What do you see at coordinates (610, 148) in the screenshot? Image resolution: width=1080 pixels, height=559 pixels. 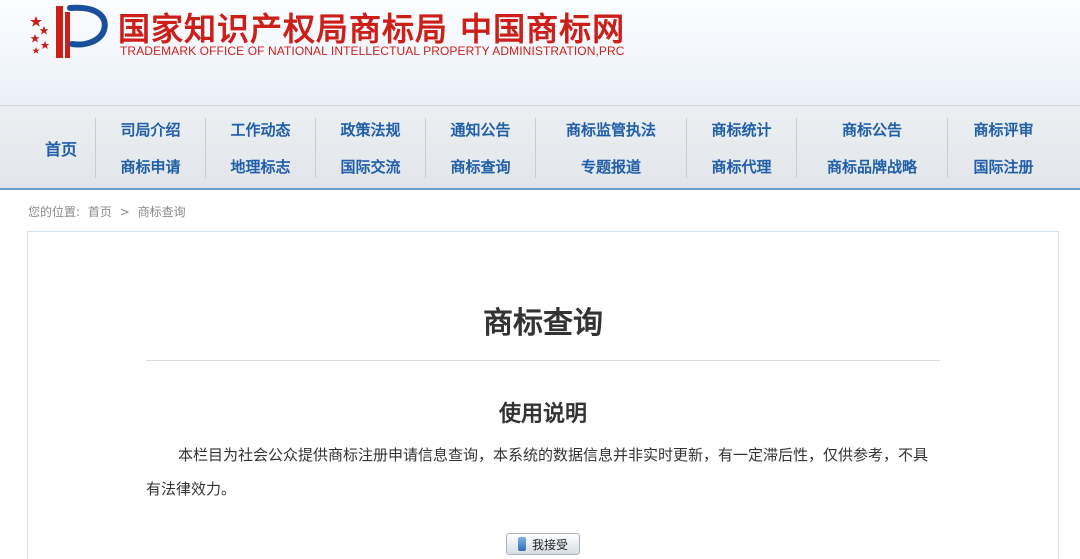 I see `nav-column-5: 商标监管执法 专题报道` at bounding box center [610, 148].